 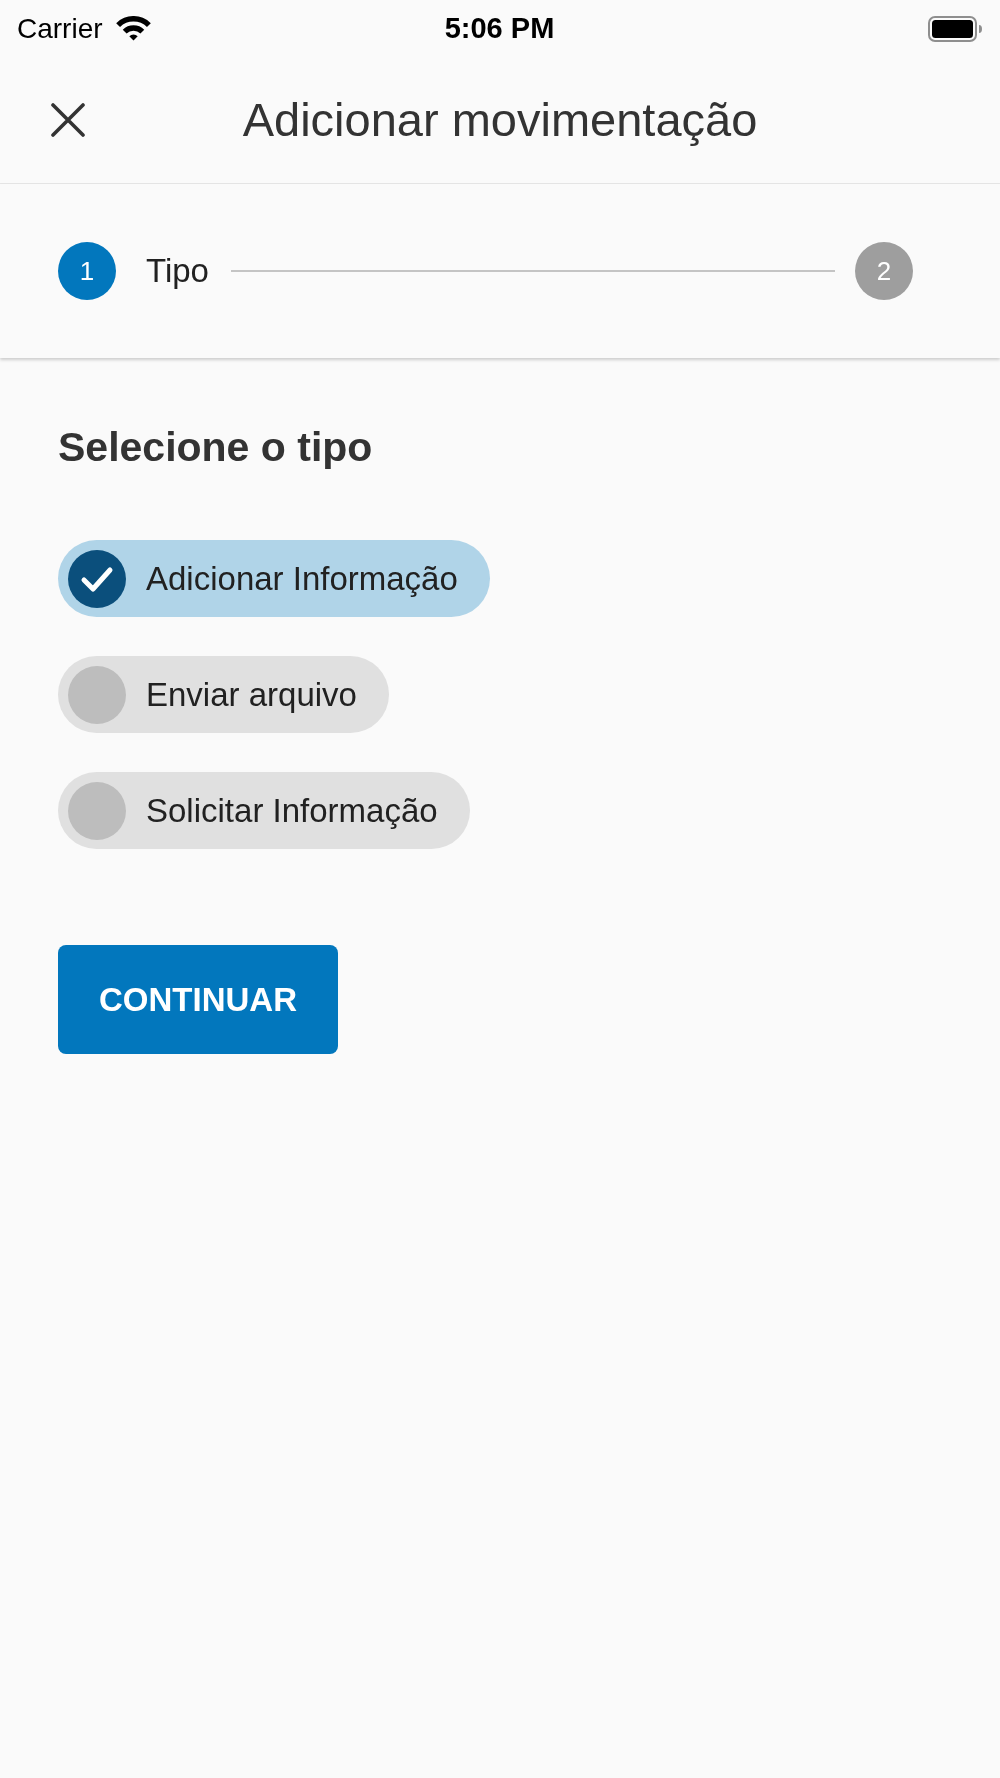 I want to click on close-icon, so click(x=68, y=120).